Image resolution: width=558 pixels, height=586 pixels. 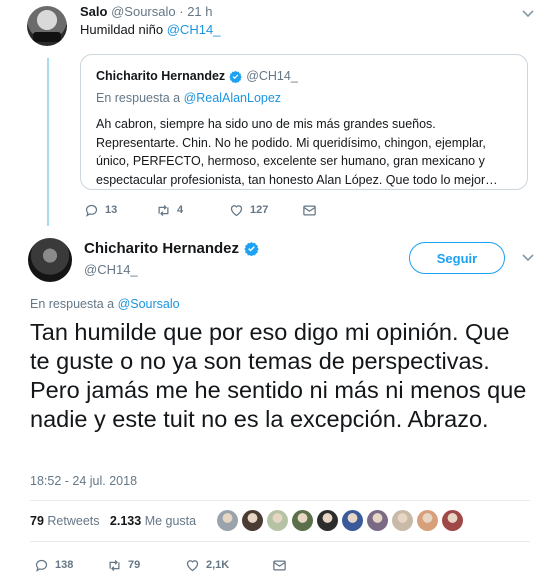 What do you see at coordinates (199, 11) in the screenshot?
I see `tweet-age: 21 h` at bounding box center [199, 11].